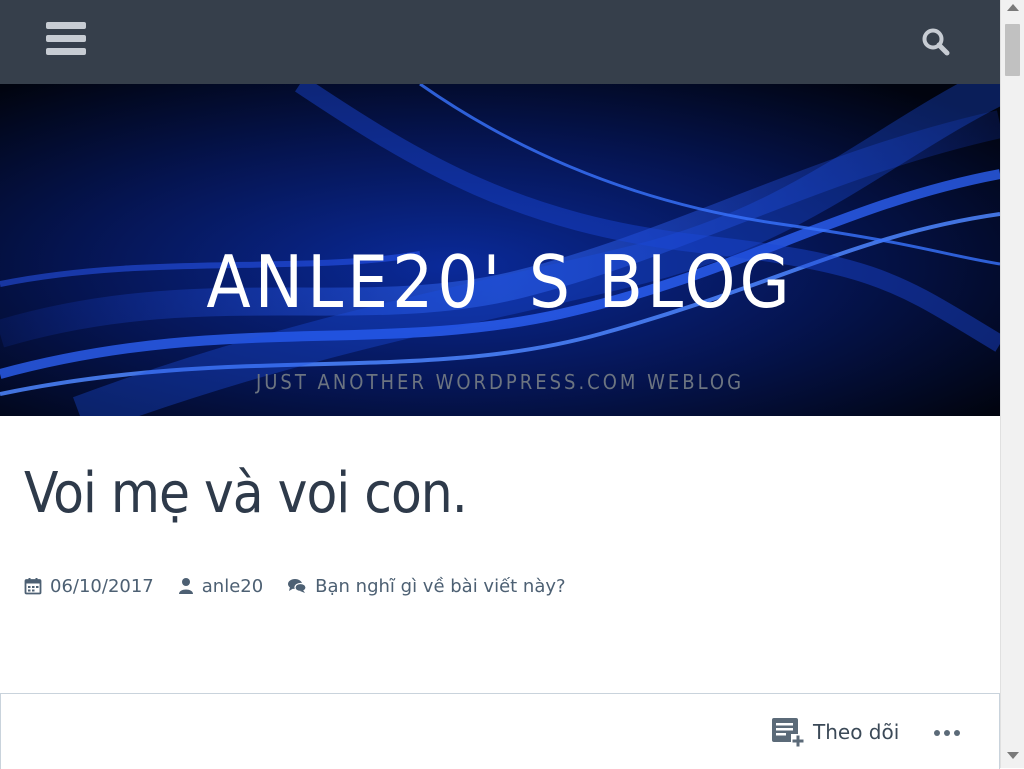 Image resolution: width=1024 pixels, height=769 pixels. What do you see at coordinates (1012, 384) in the screenshot?
I see `vertical-scrollbar` at bounding box center [1012, 384].